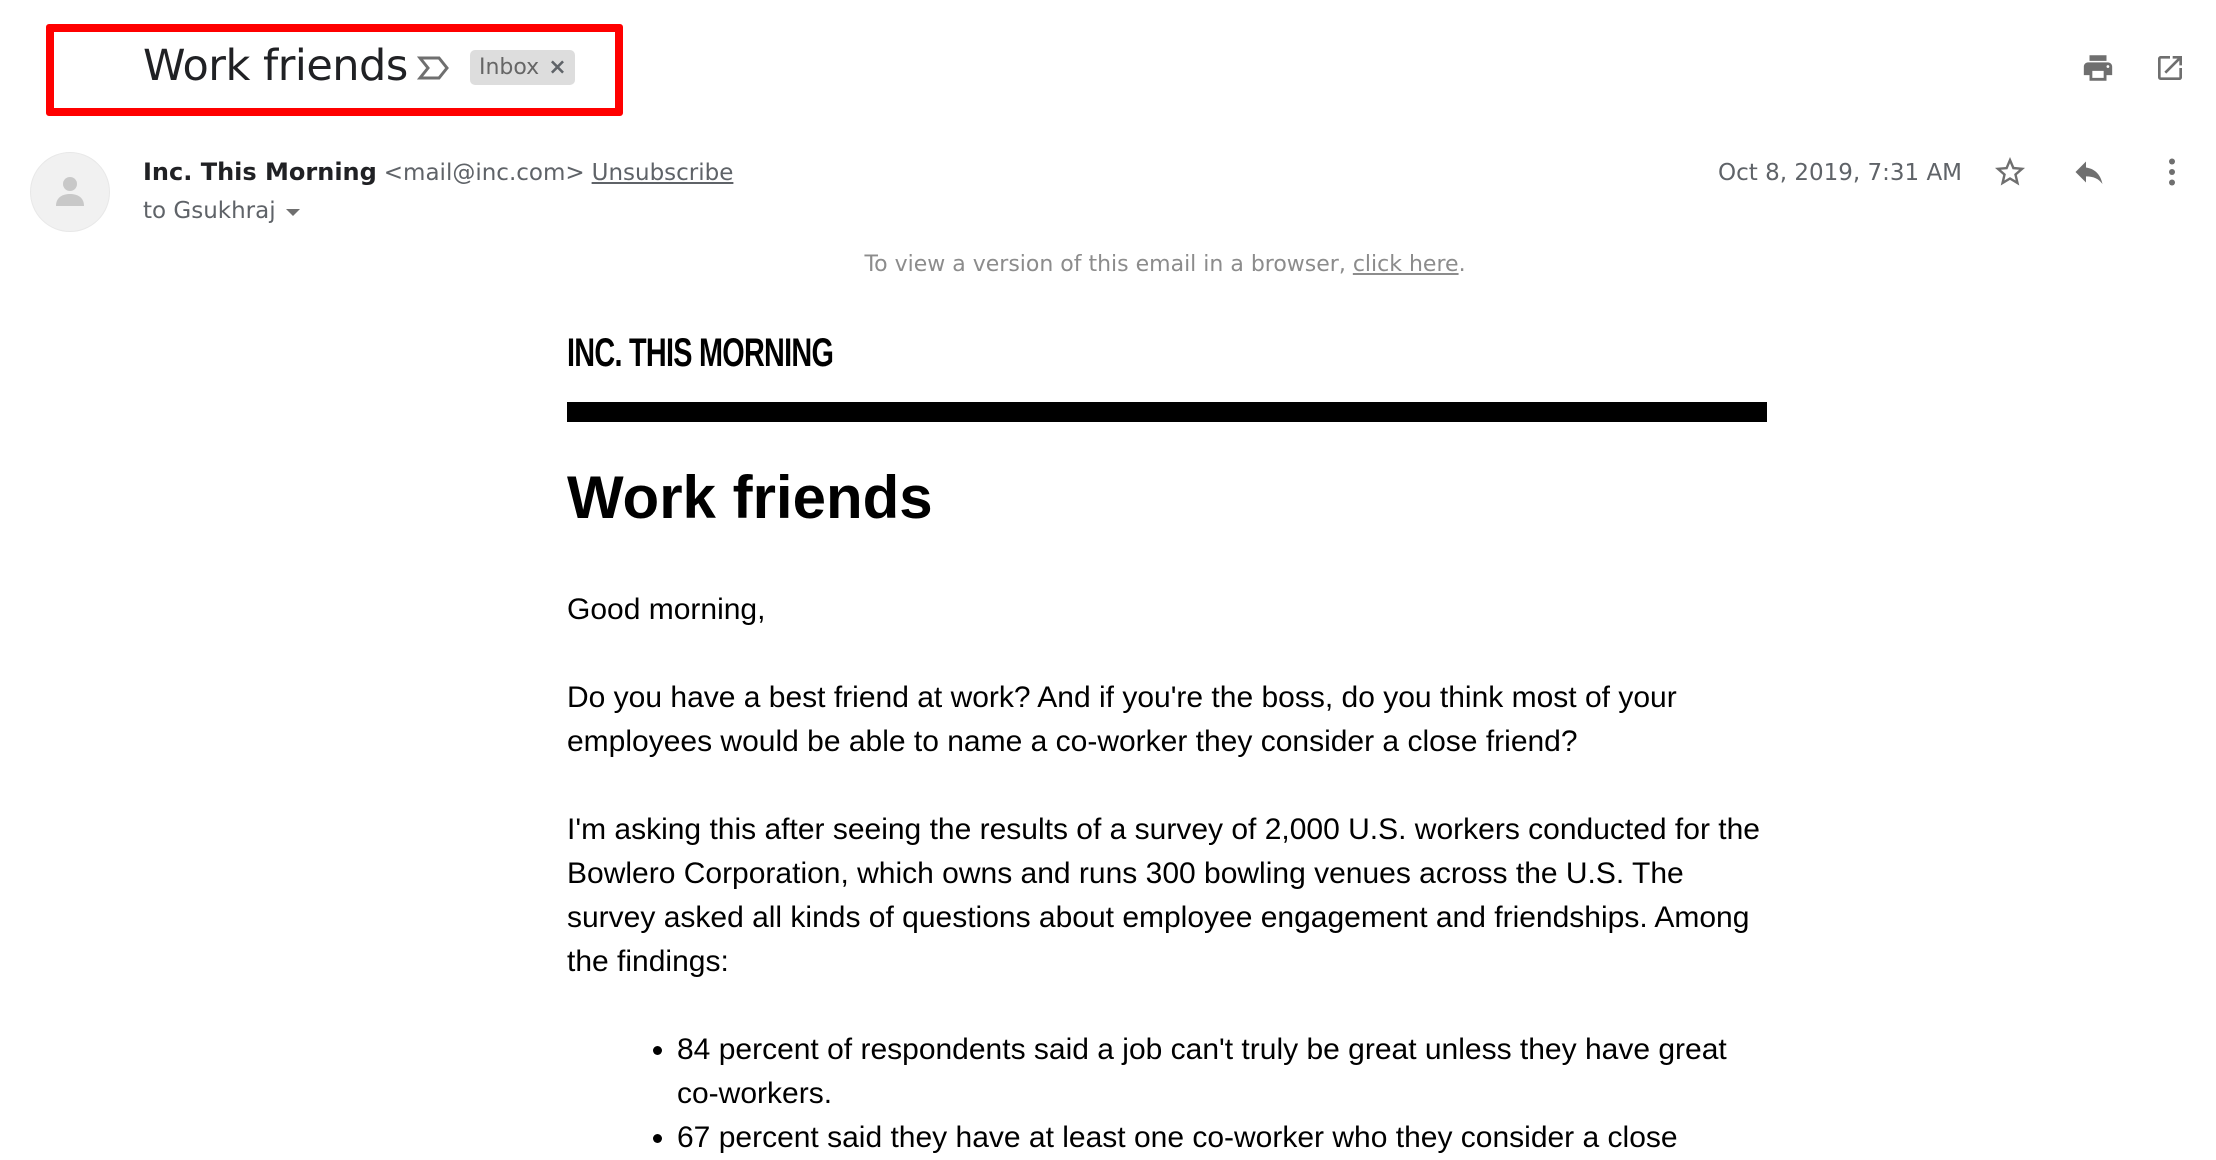  I want to click on importance-marker-icon, so click(434, 68).